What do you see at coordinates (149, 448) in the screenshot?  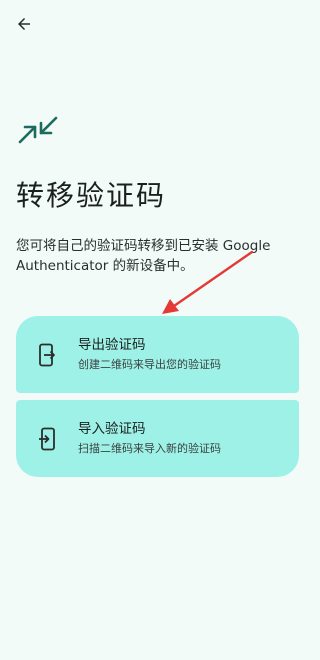 I see `import-subtitle: 扫描二维码来导入新的验证码` at bounding box center [149, 448].